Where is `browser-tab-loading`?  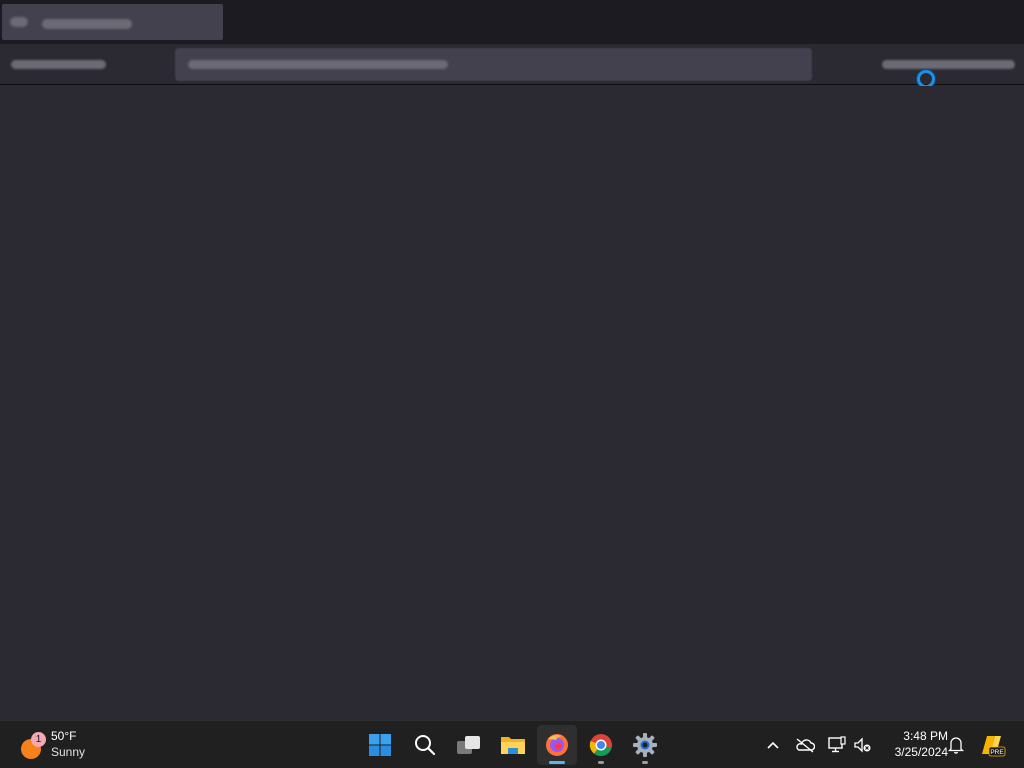 browser-tab-loading is located at coordinates (112, 22).